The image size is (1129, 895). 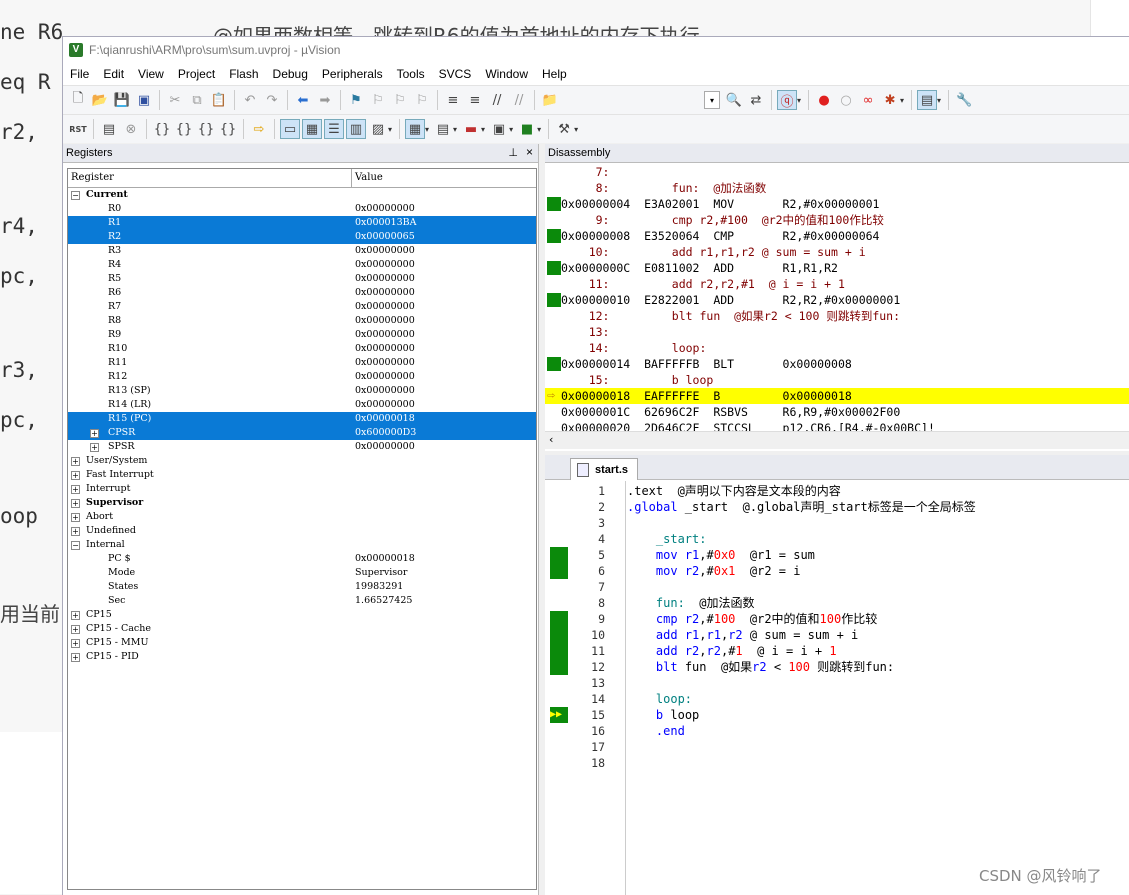 What do you see at coordinates (837, 731) in the screenshot?
I see `editor-line: 16 .end` at bounding box center [837, 731].